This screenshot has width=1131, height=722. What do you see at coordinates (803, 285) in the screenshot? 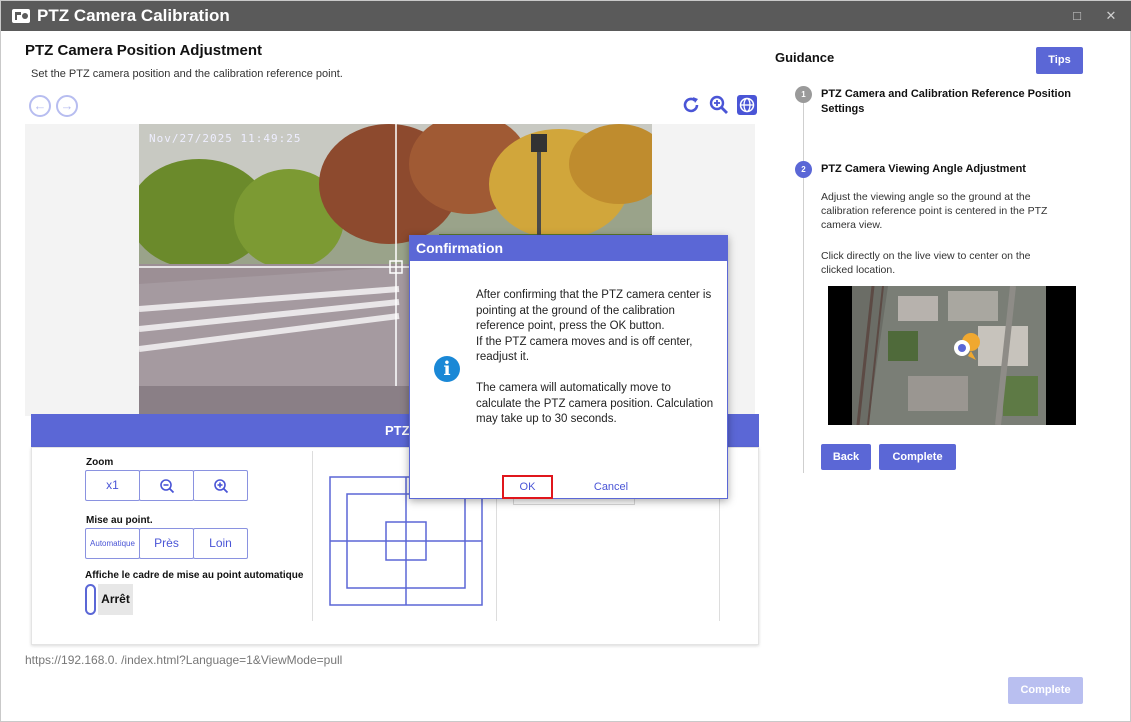
I see `step-line` at bounding box center [803, 285].